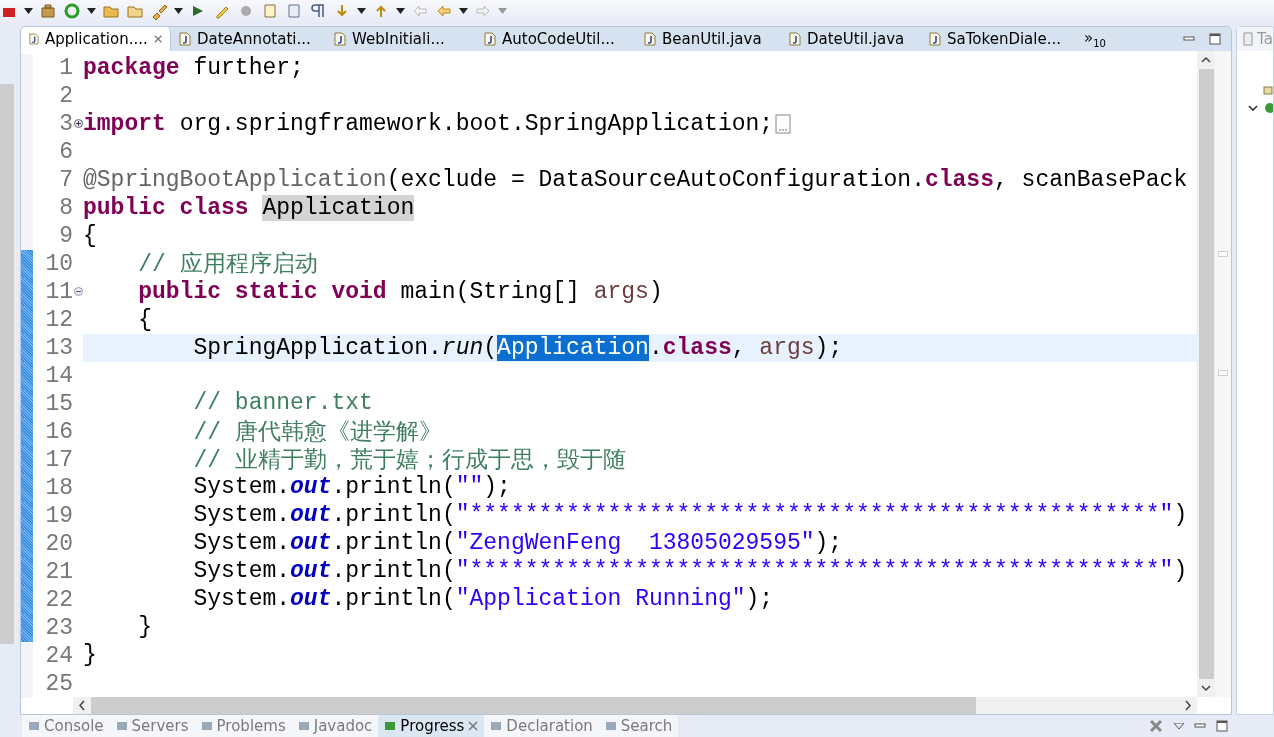  I want to click on overflow-tabs-button: »$_{10}$, so click(1106, 39).